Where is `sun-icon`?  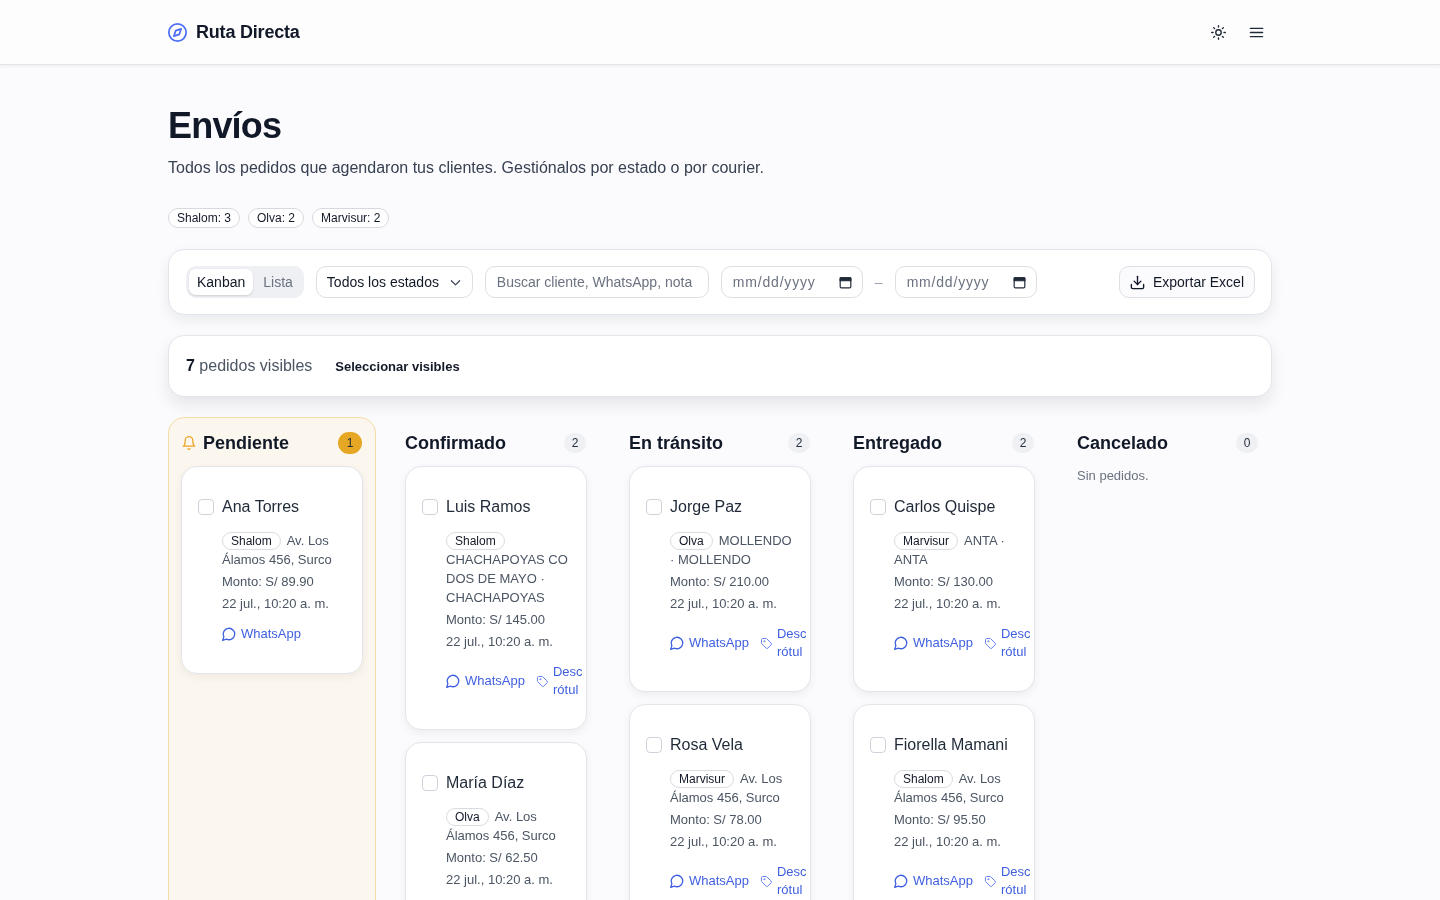 sun-icon is located at coordinates (1218, 32).